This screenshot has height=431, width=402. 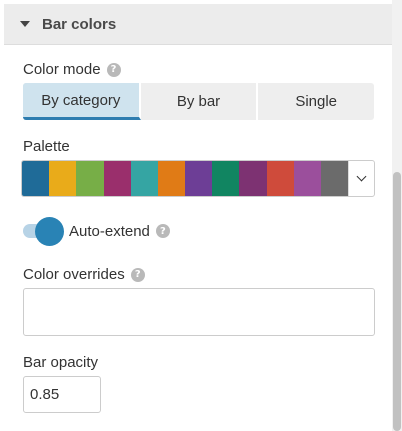 I want to click on chevron-down-icon, so click(x=361, y=176).